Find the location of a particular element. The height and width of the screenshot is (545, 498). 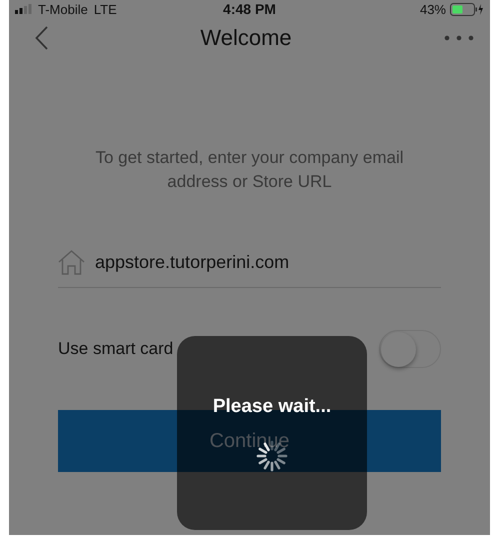

store-url-field: appstore.tutorperini.com is located at coordinates (249, 269).